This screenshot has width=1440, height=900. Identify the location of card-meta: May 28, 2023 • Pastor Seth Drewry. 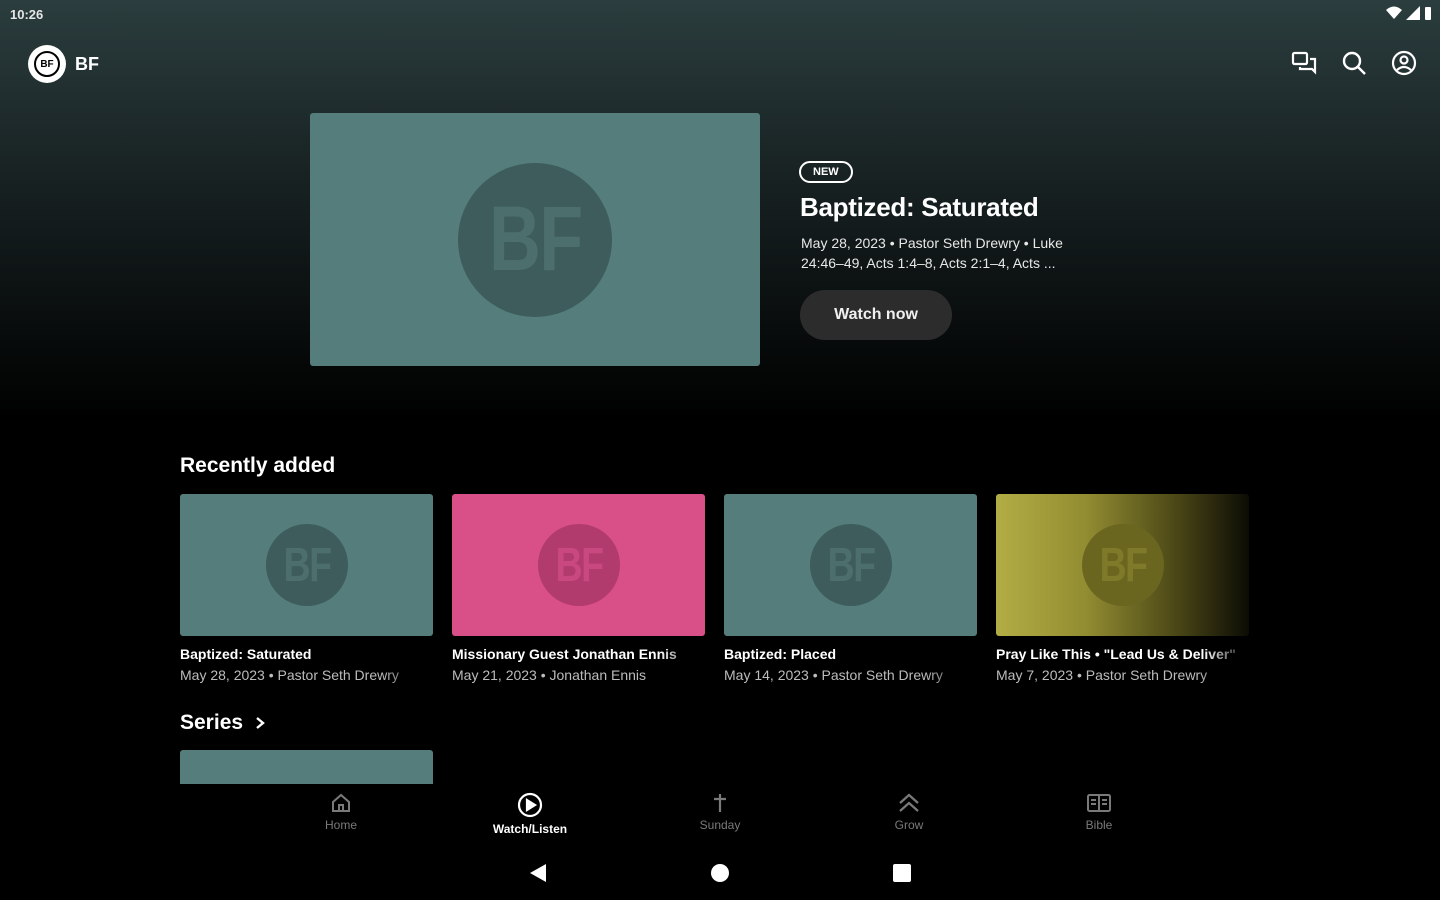
(289, 675).